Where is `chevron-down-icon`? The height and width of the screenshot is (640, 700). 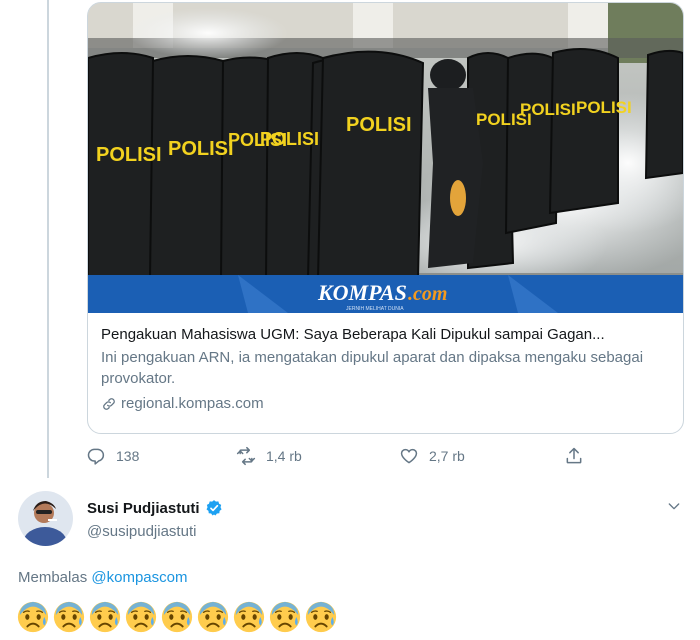
chevron-down-icon is located at coordinates (674, 506).